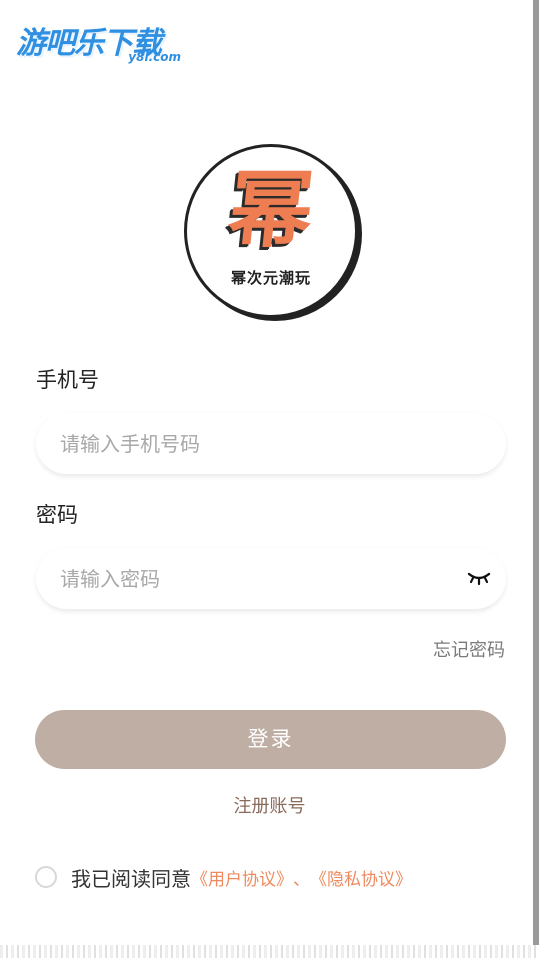 The height and width of the screenshot is (958, 539). What do you see at coordinates (269, 951) in the screenshot?
I see `bottom-noise-strip` at bounding box center [269, 951].